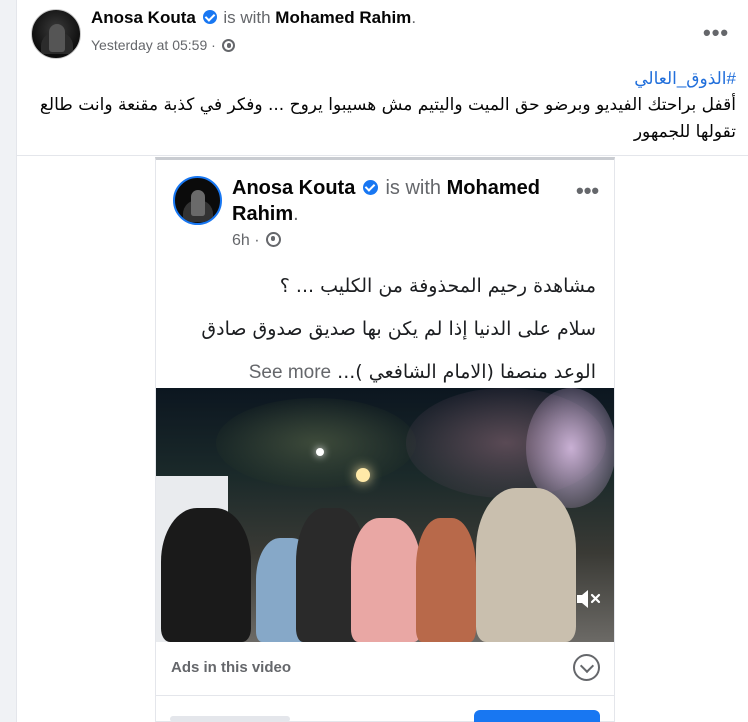  I want to click on shared-author-name: Anosa Kouta, so click(293, 188).